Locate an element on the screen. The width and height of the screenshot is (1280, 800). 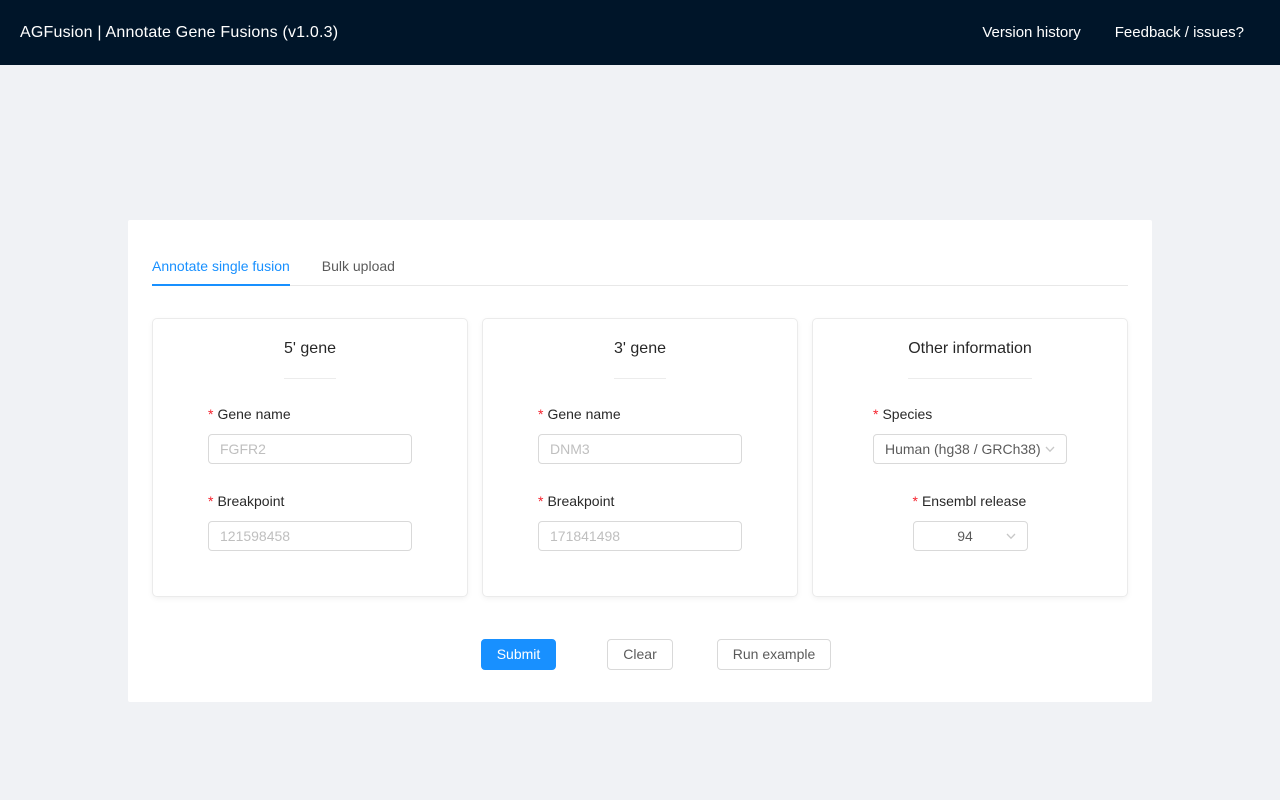
ensembl-release-select: 94 is located at coordinates (970, 536).